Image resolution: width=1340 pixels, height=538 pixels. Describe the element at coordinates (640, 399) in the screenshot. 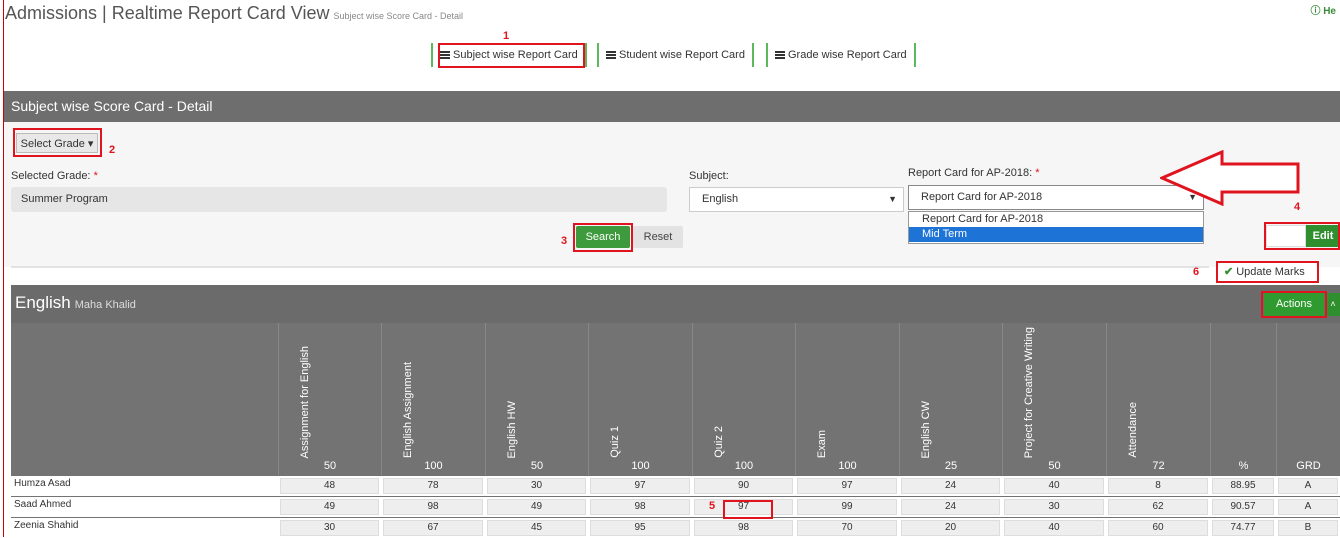

I see `column-header: Quiz 1 100` at that location.